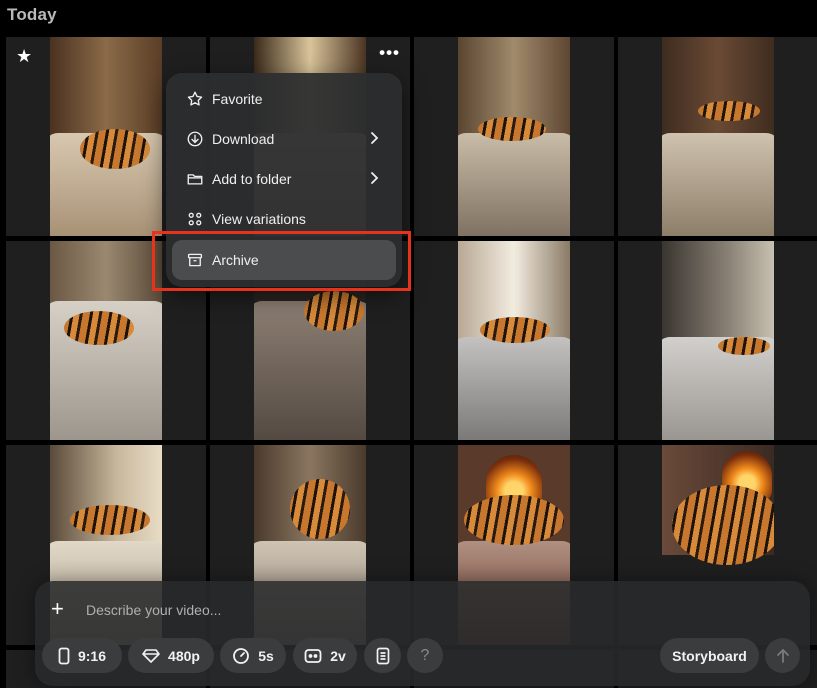 Image resolution: width=817 pixels, height=688 pixels. I want to click on help-button: ?, so click(425, 655).